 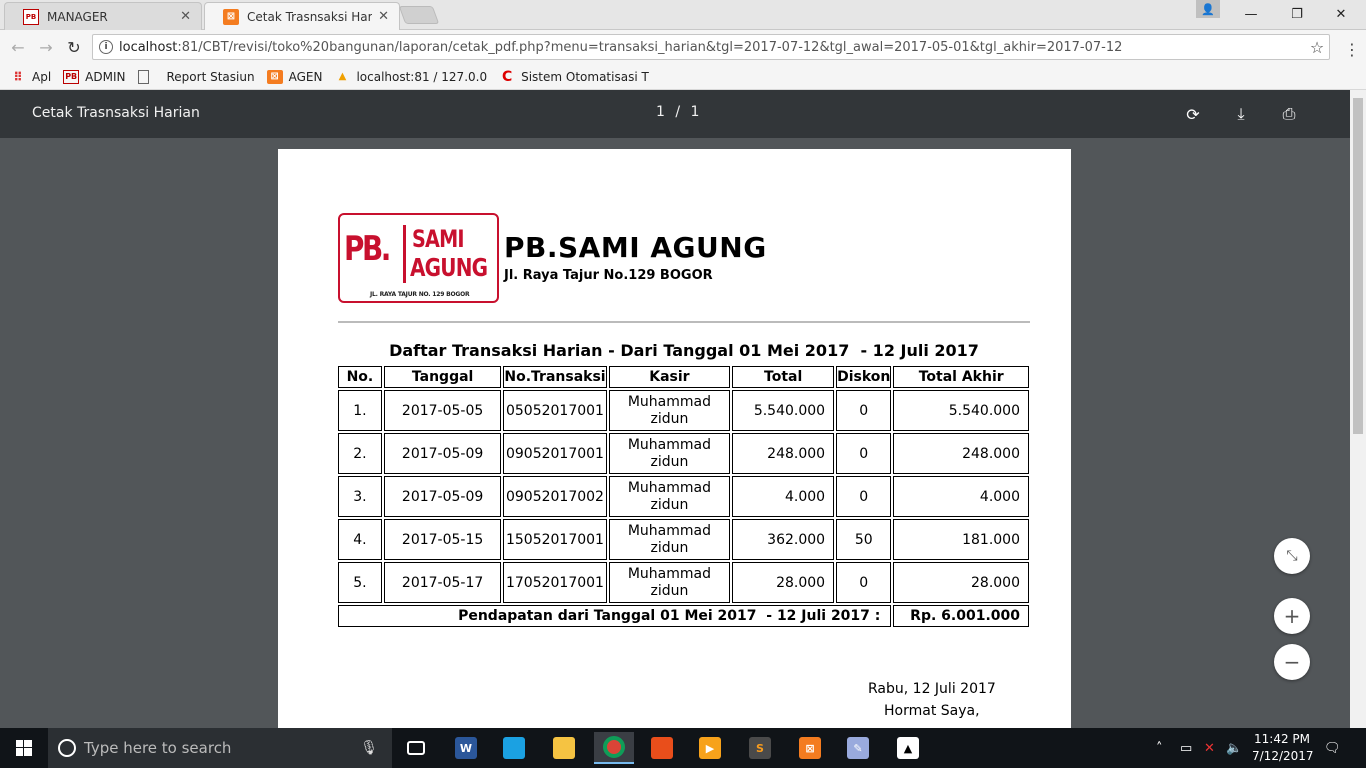 I want to click on bookmark-localhost: ▲ localhost:81 / 127.0.0, so click(x=411, y=76).